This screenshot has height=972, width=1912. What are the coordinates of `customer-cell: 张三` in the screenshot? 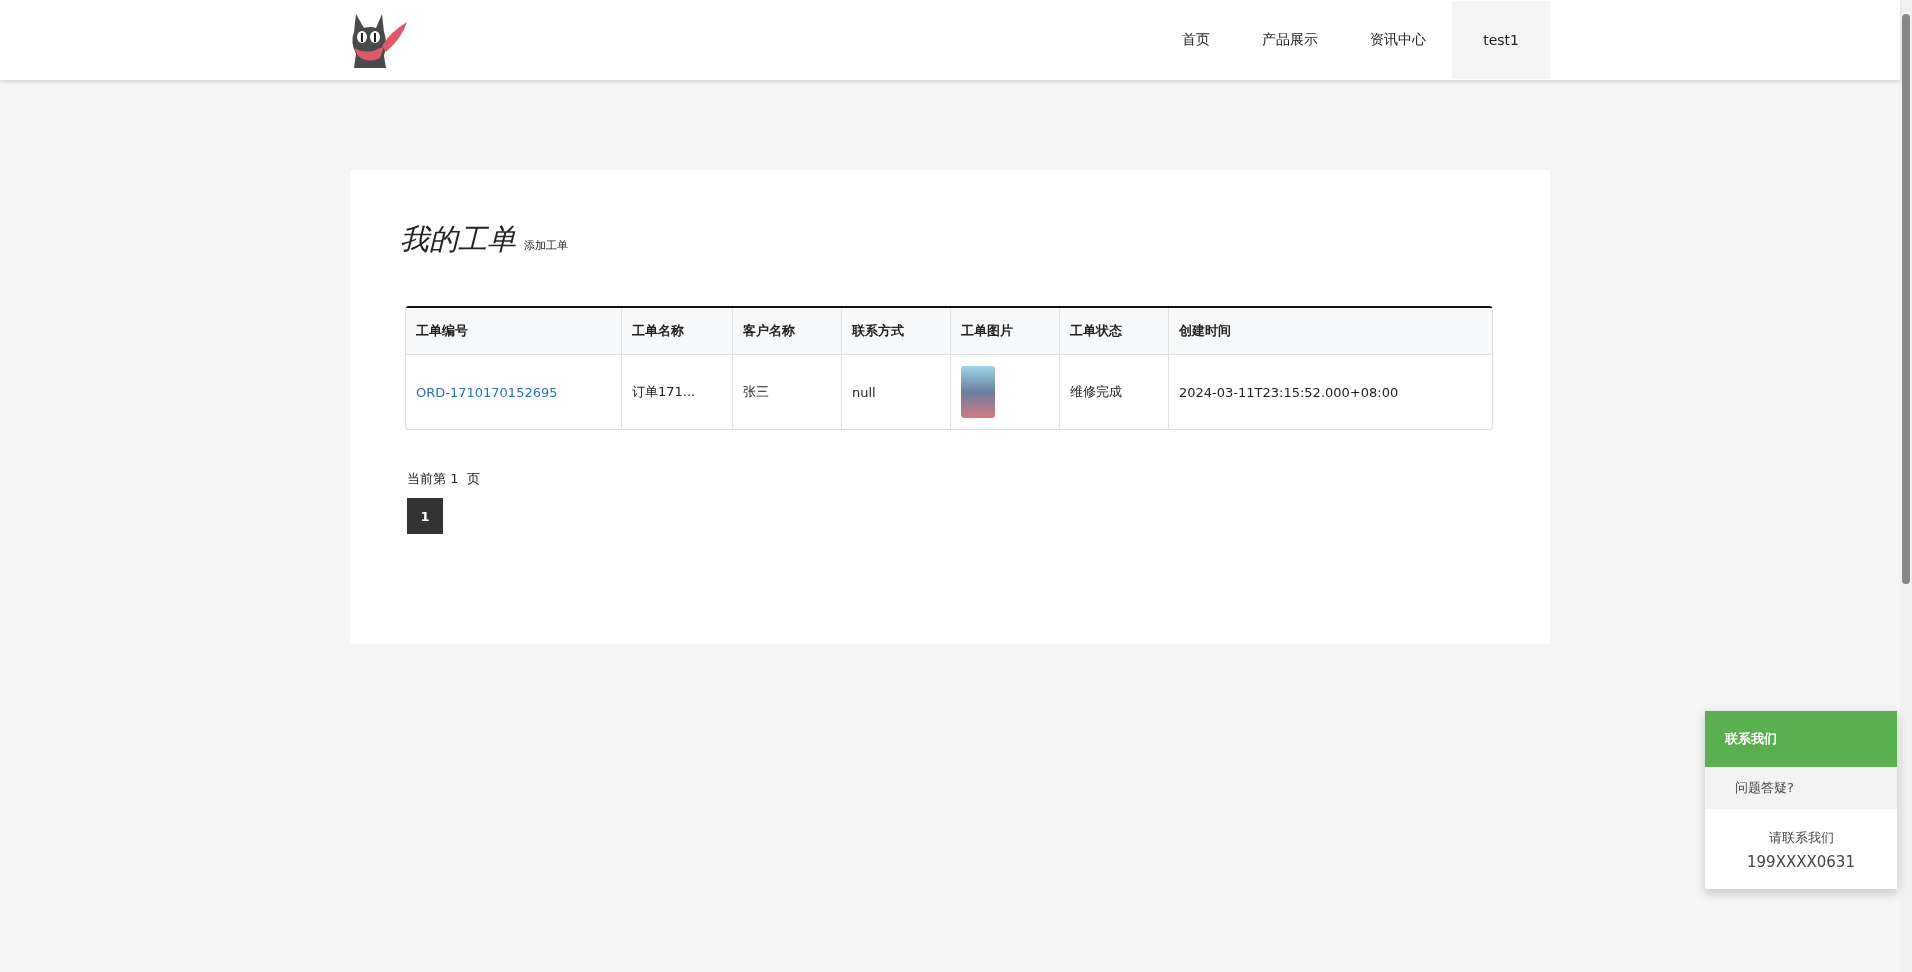 It's located at (787, 392).